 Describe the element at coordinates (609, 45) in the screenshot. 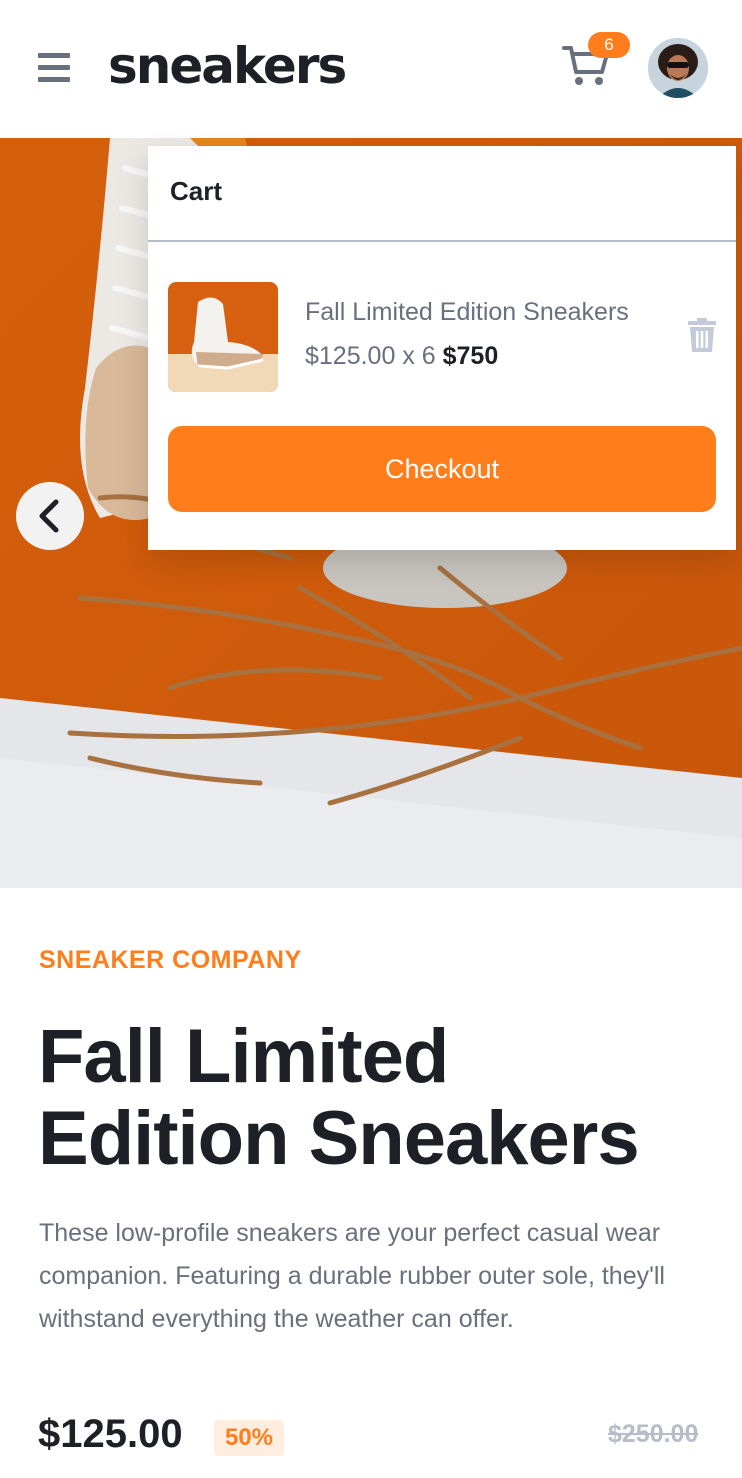

I see `cart-count-badge: 6` at that location.